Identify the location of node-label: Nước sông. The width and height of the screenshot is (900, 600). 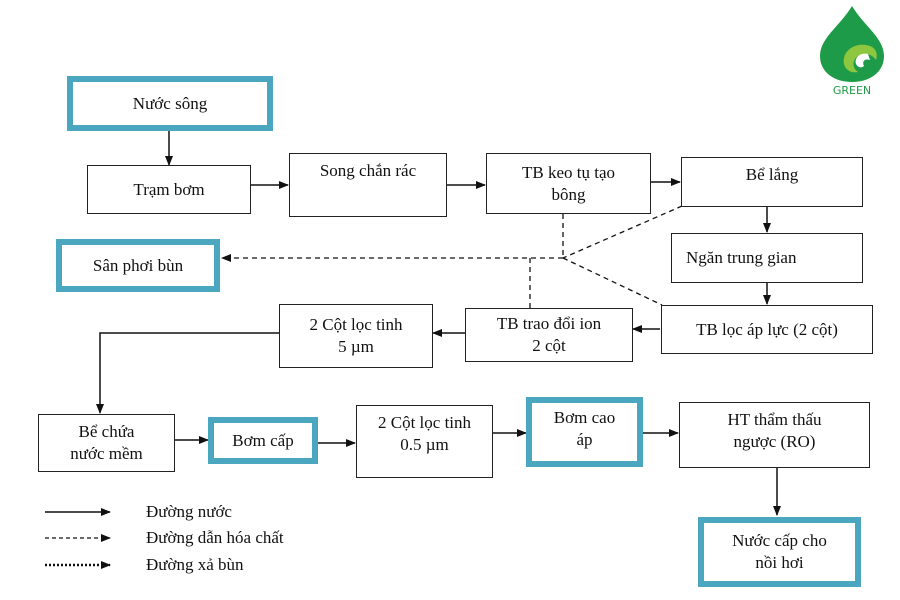
(170, 103).